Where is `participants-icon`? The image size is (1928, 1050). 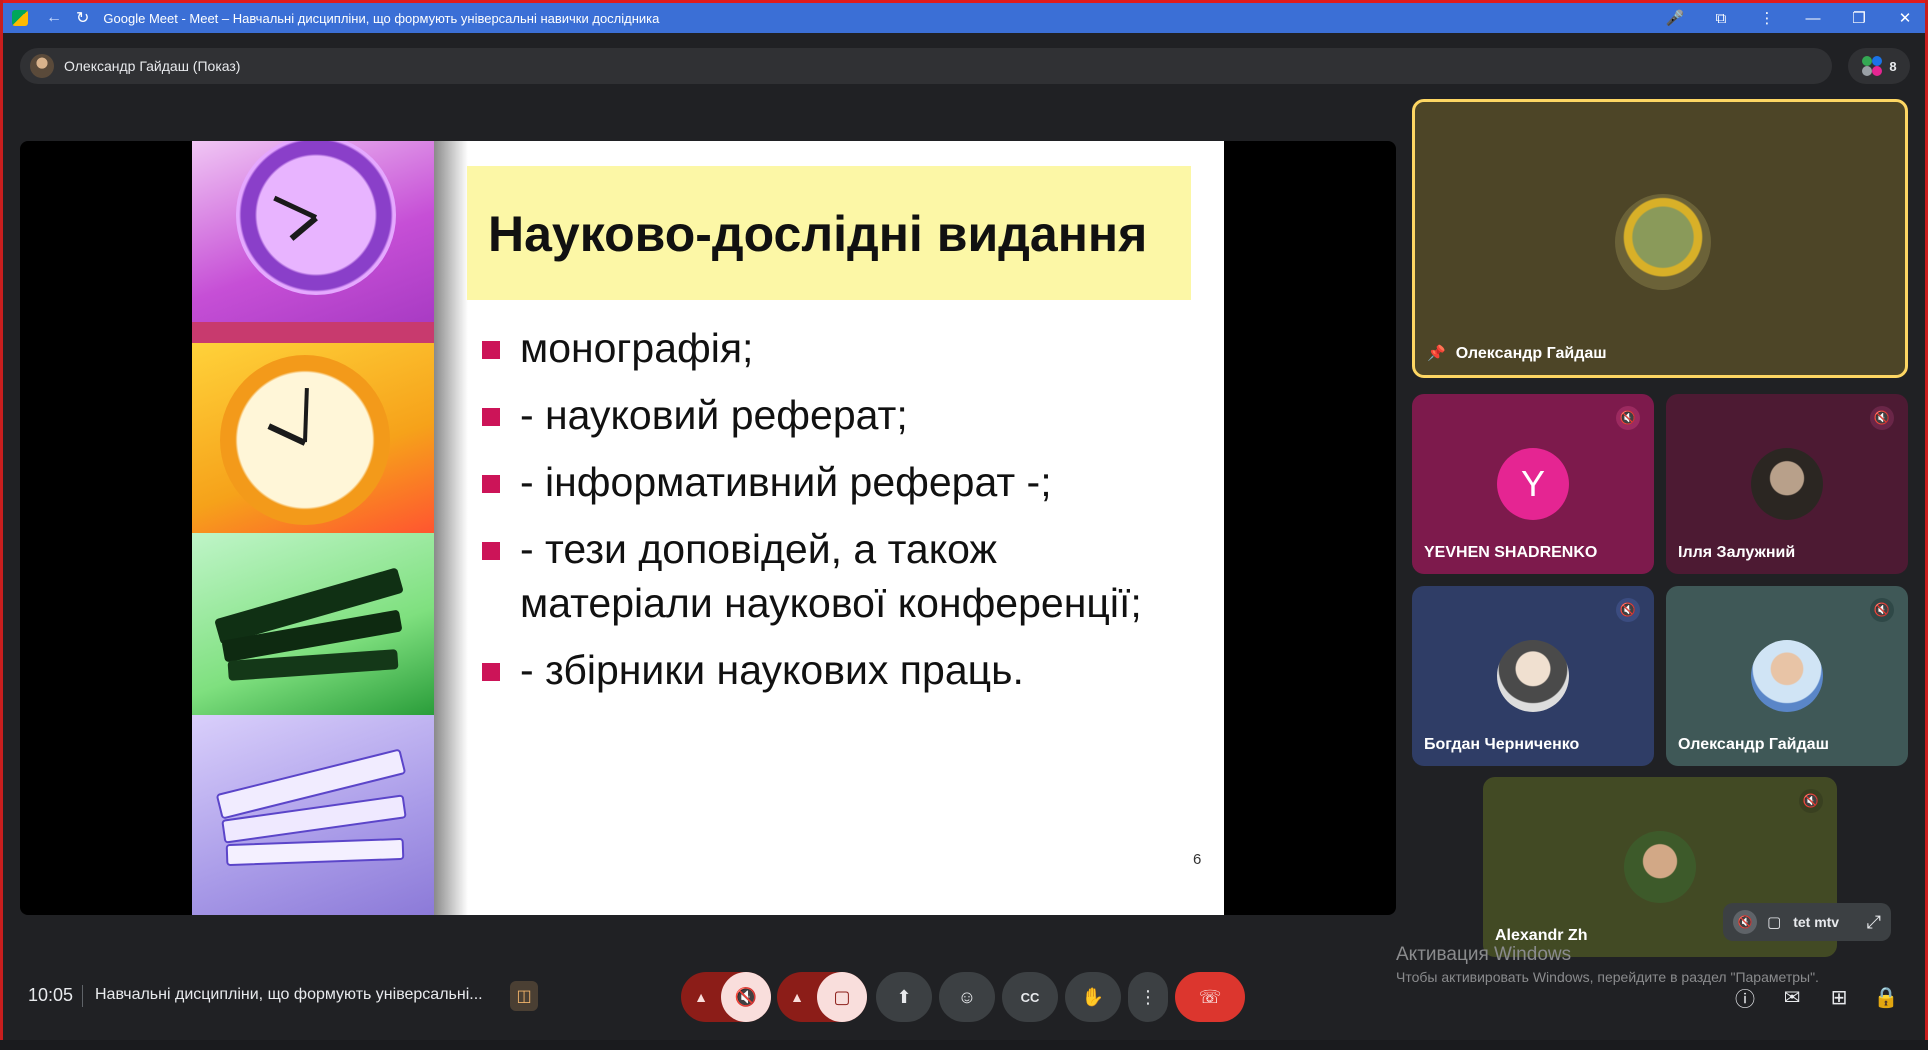 participants-icon is located at coordinates (1872, 66).